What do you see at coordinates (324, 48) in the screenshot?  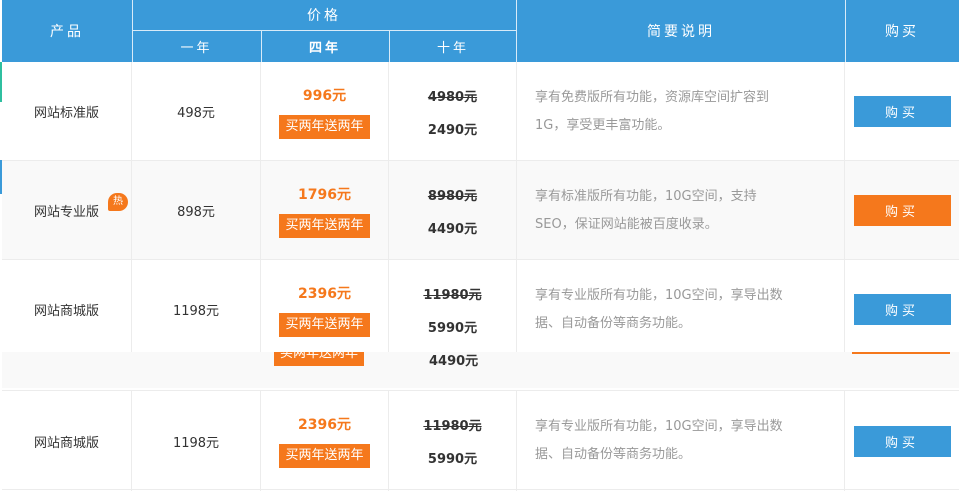 I see `header-year4: 四年` at bounding box center [324, 48].